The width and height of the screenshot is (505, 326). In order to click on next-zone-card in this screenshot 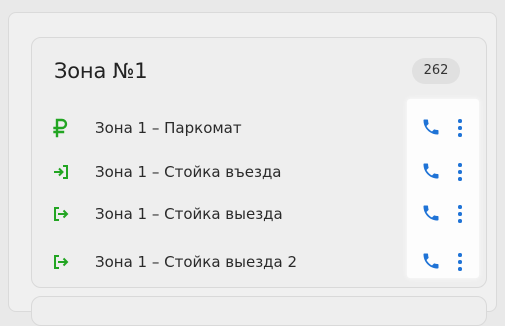, I will do `click(259, 311)`.